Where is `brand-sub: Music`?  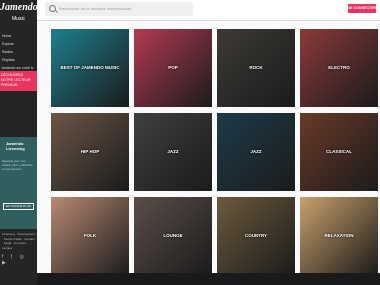
brand-sub: Music is located at coordinates (19, 19).